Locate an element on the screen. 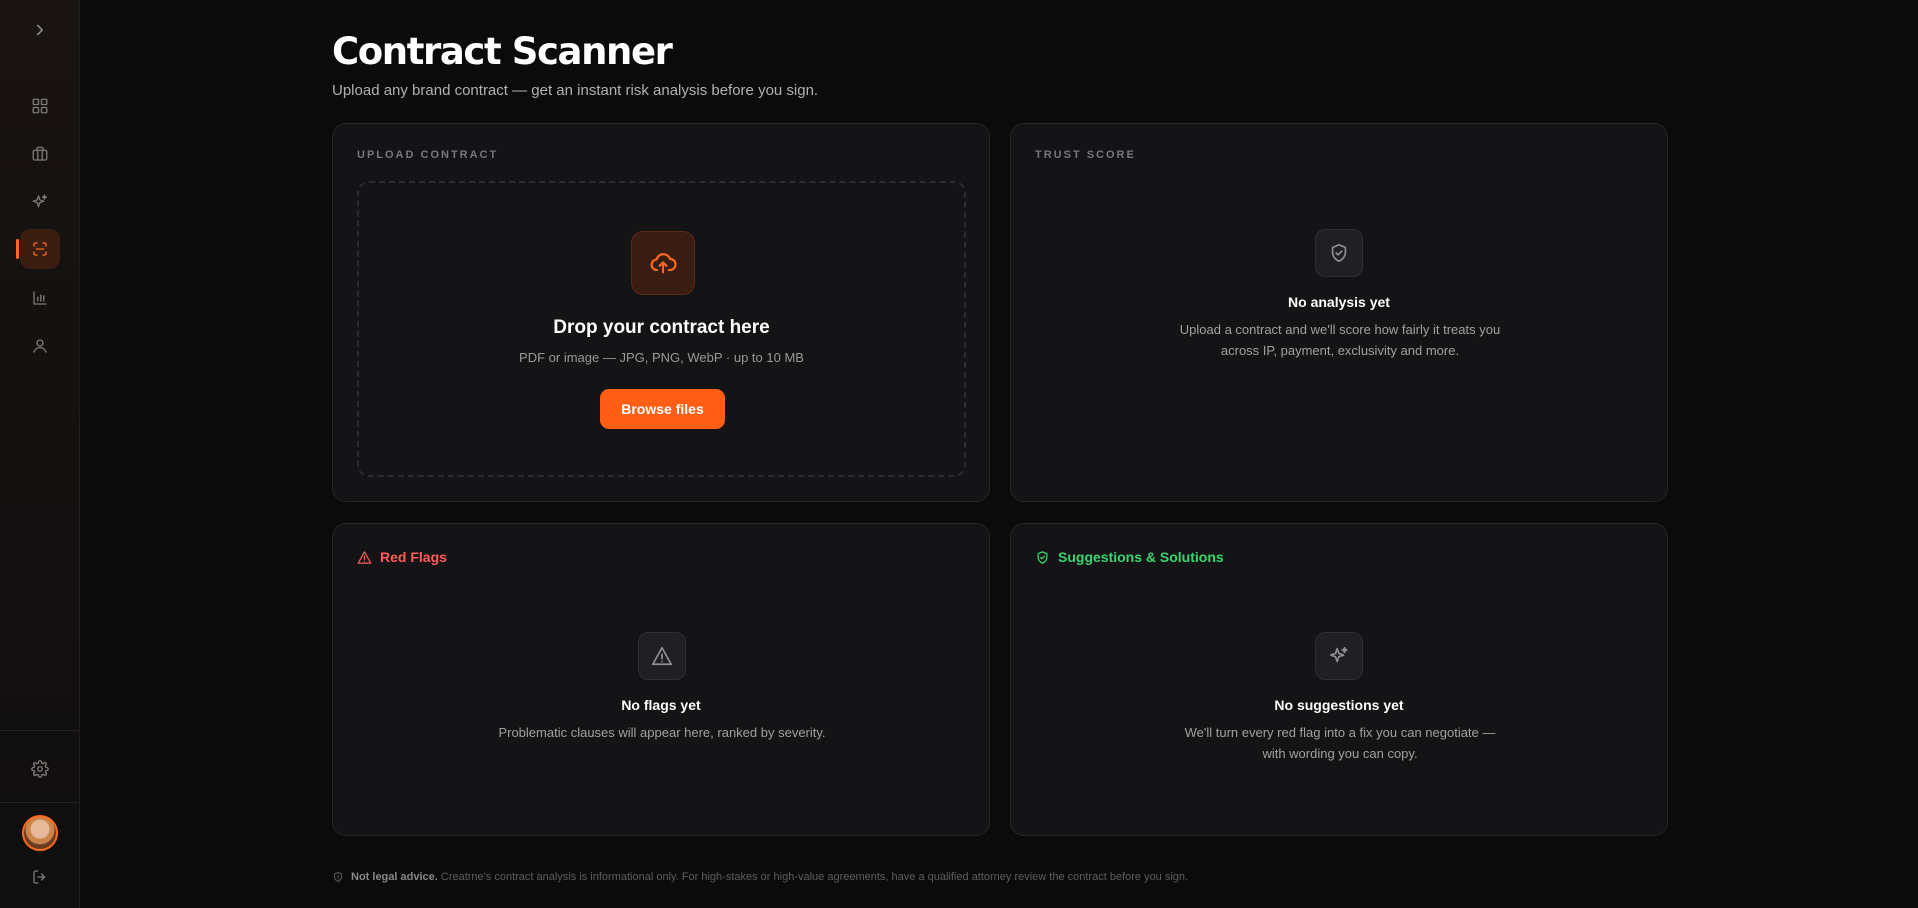 The width and height of the screenshot is (1918, 908). sidebar-item-analytics is located at coordinates (40, 298).